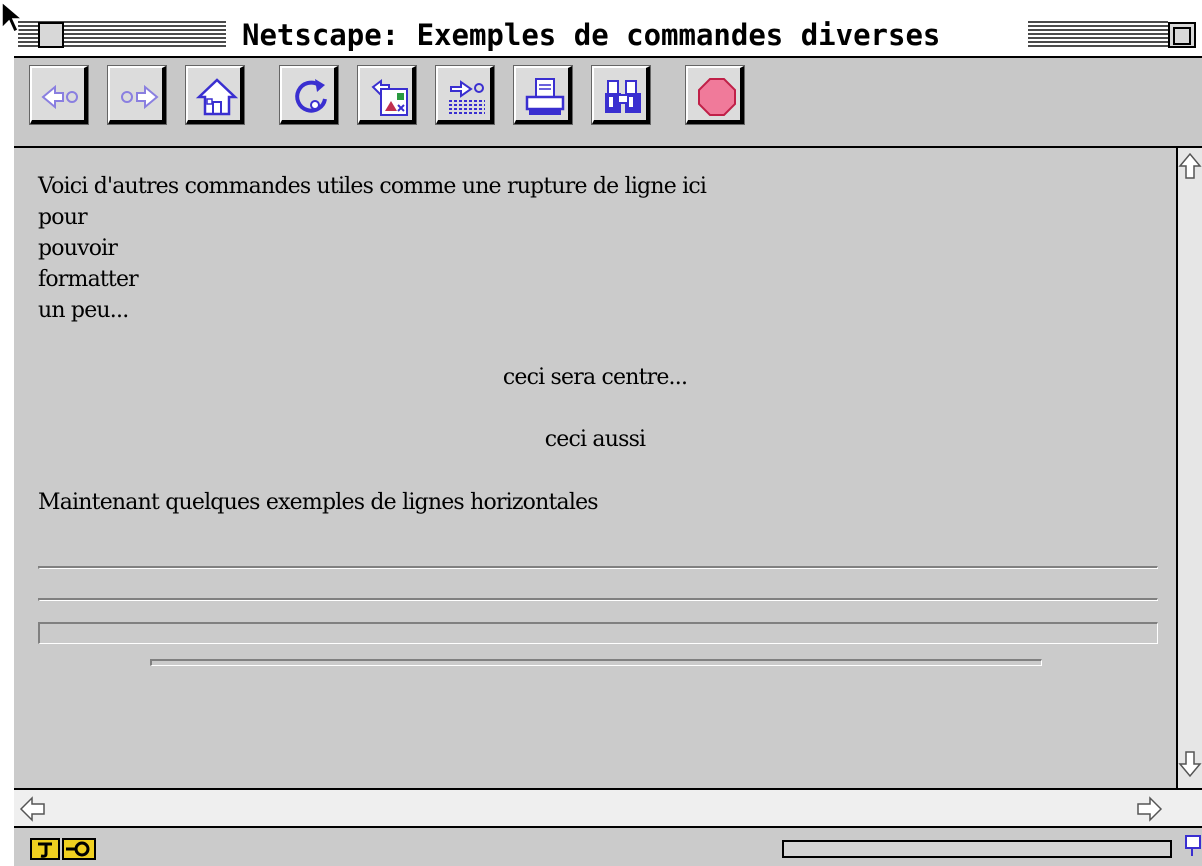 Image resolution: width=1202 pixels, height=866 pixels. Describe the element at coordinates (1098, 35) in the screenshot. I see `title-stripes-right` at that location.